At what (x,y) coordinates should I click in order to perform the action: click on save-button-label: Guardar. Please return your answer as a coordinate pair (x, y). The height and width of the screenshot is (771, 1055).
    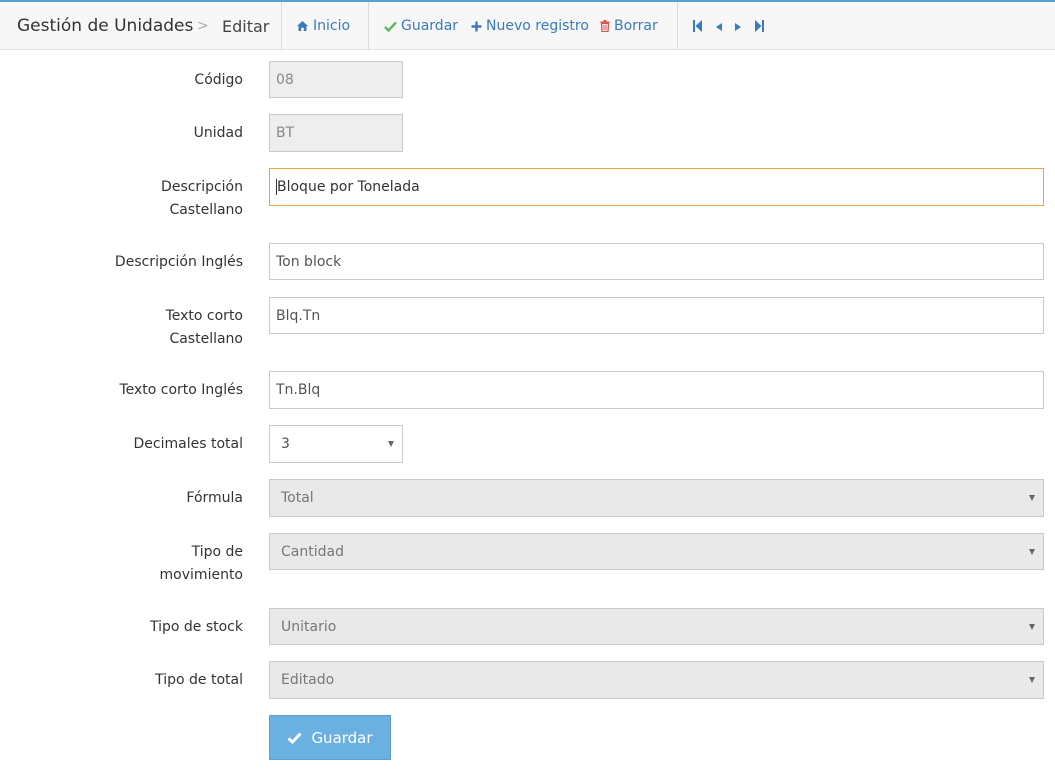
    Looking at the image, I should click on (342, 737).